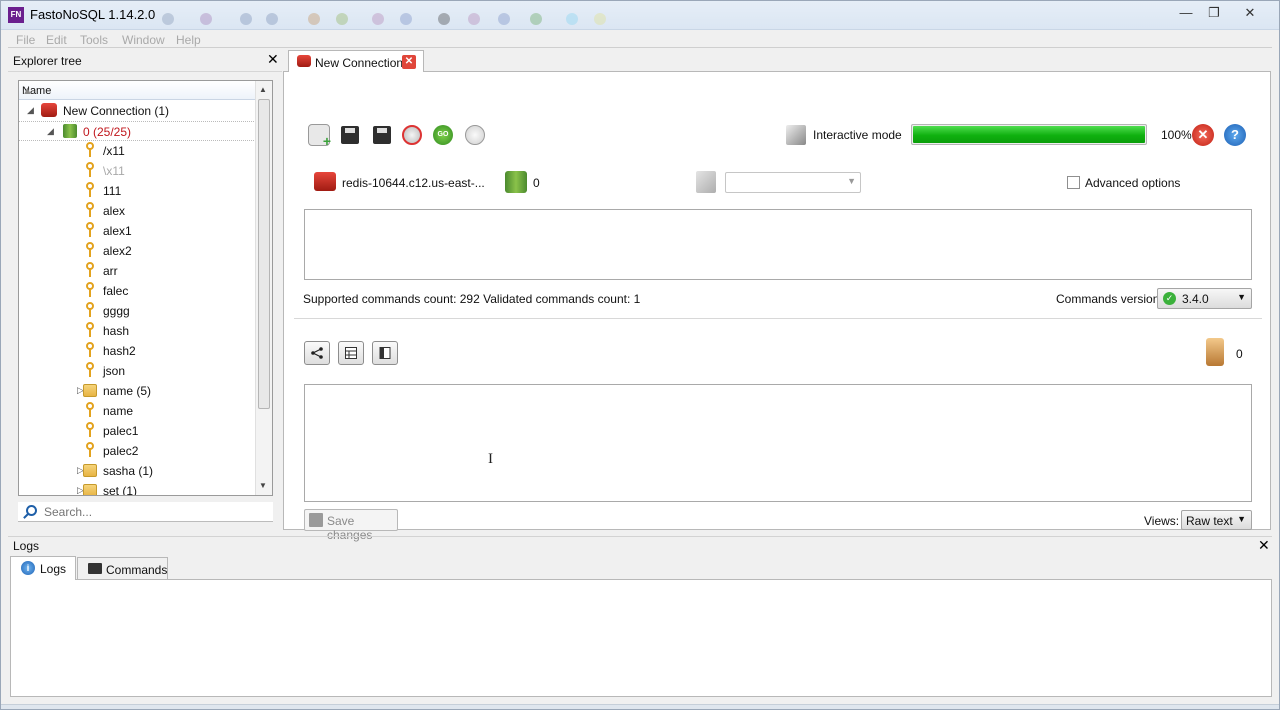 The width and height of the screenshot is (1280, 710). What do you see at coordinates (1162, 521) in the screenshot?
I see `views-label: Views:` at bounding box center [1162, 521].